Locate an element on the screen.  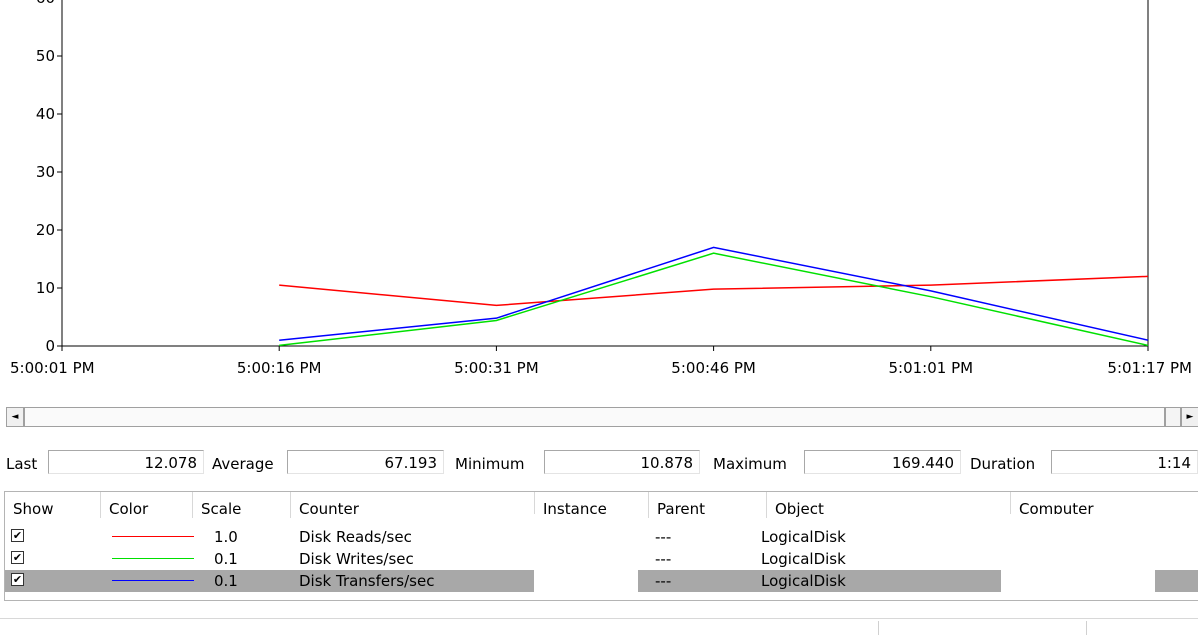
scale-cell: 1.0 is located at coordinates (226, 537).